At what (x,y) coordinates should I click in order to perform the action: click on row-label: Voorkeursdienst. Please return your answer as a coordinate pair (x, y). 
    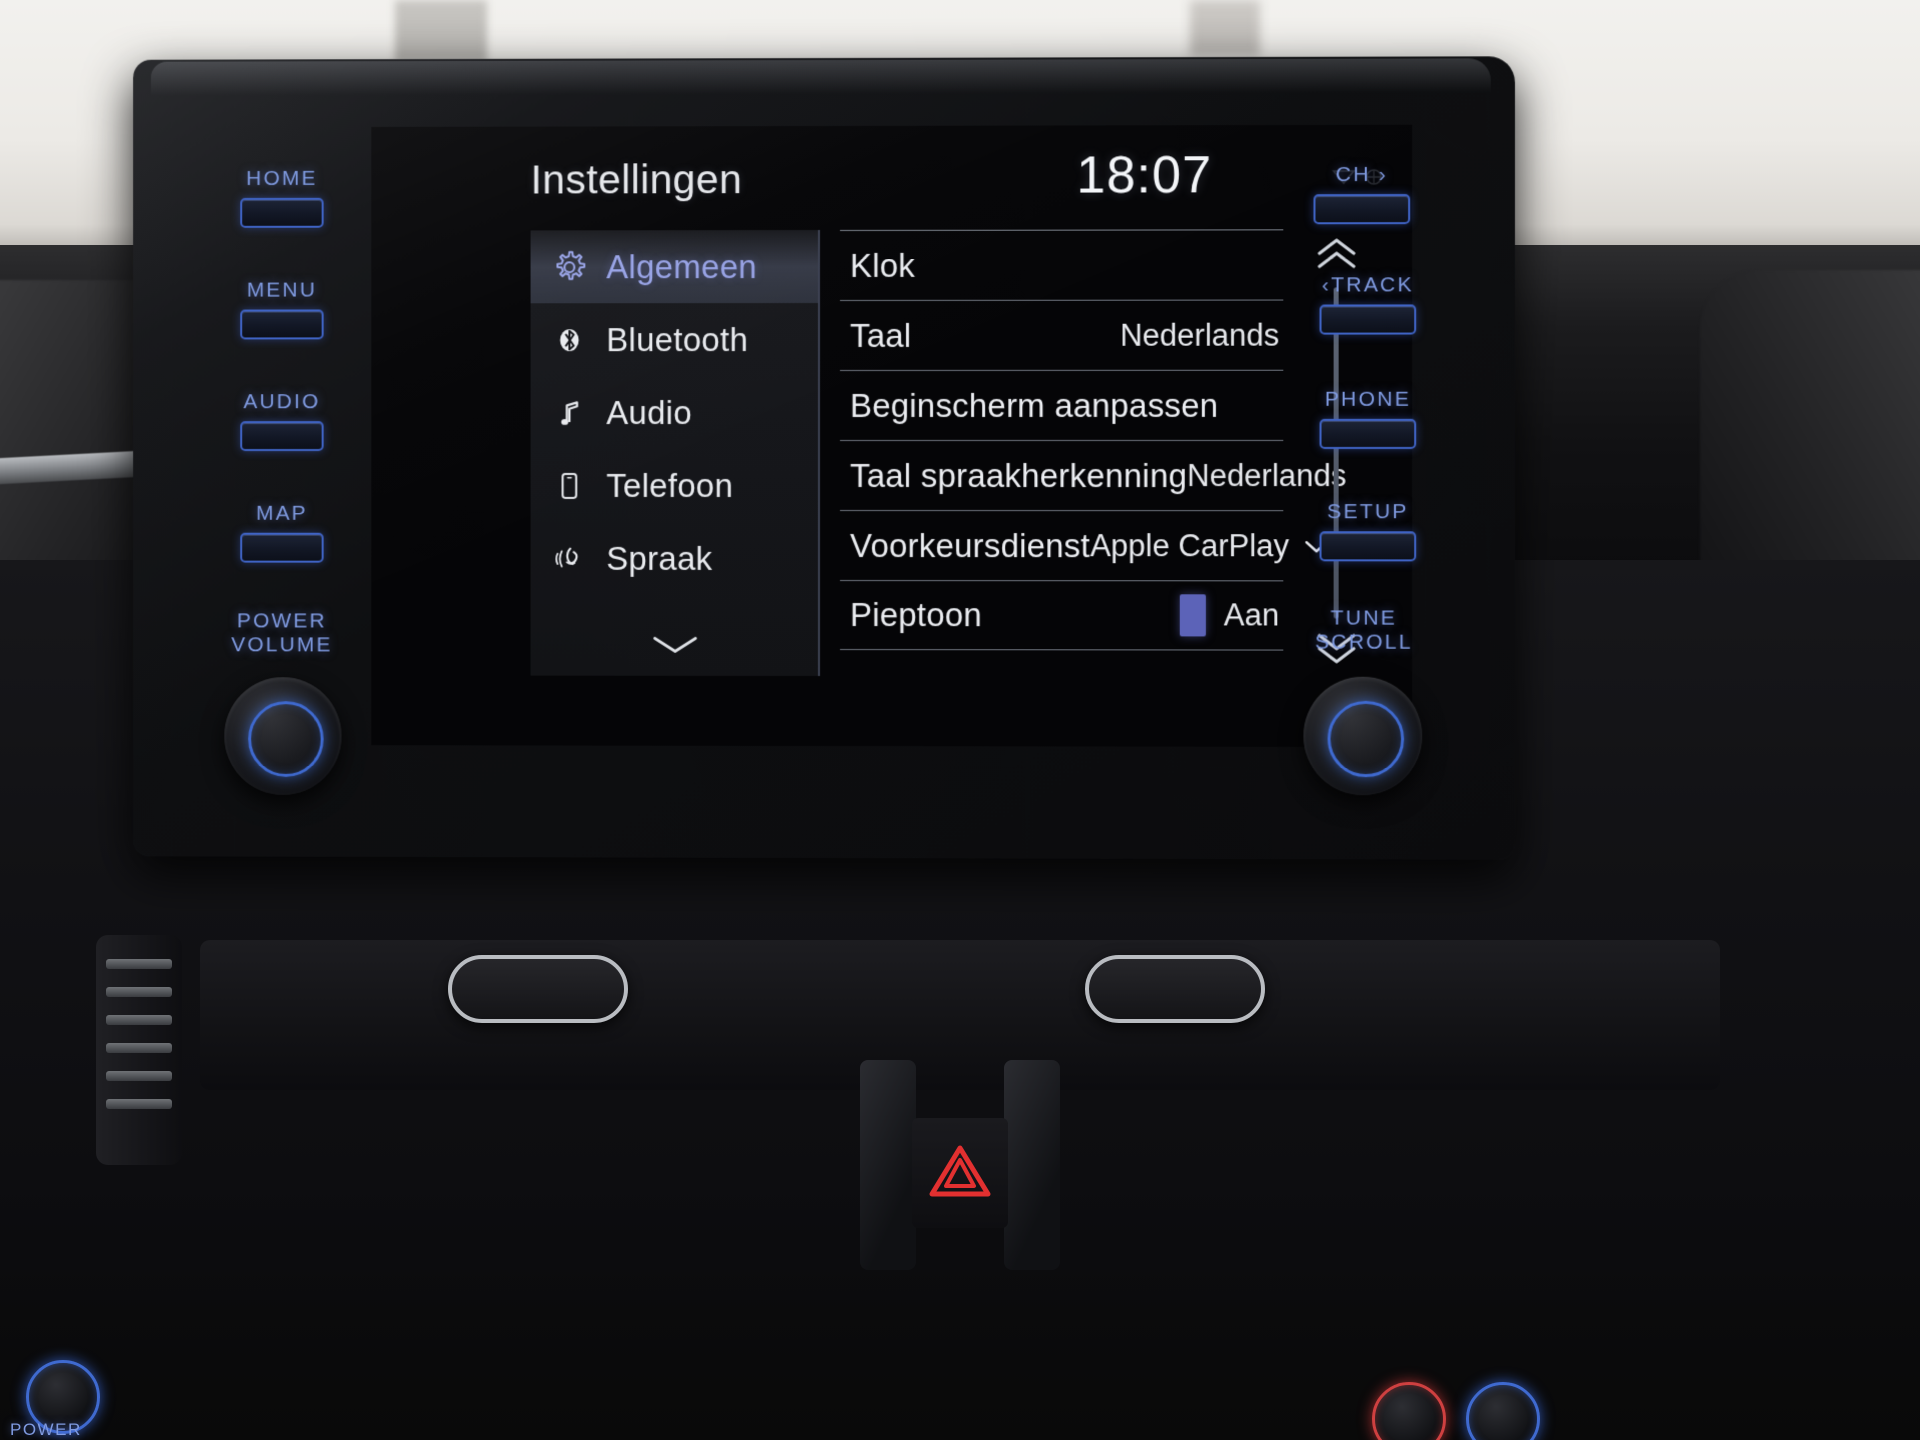
    Looking at the image, I should click on (970, 545).